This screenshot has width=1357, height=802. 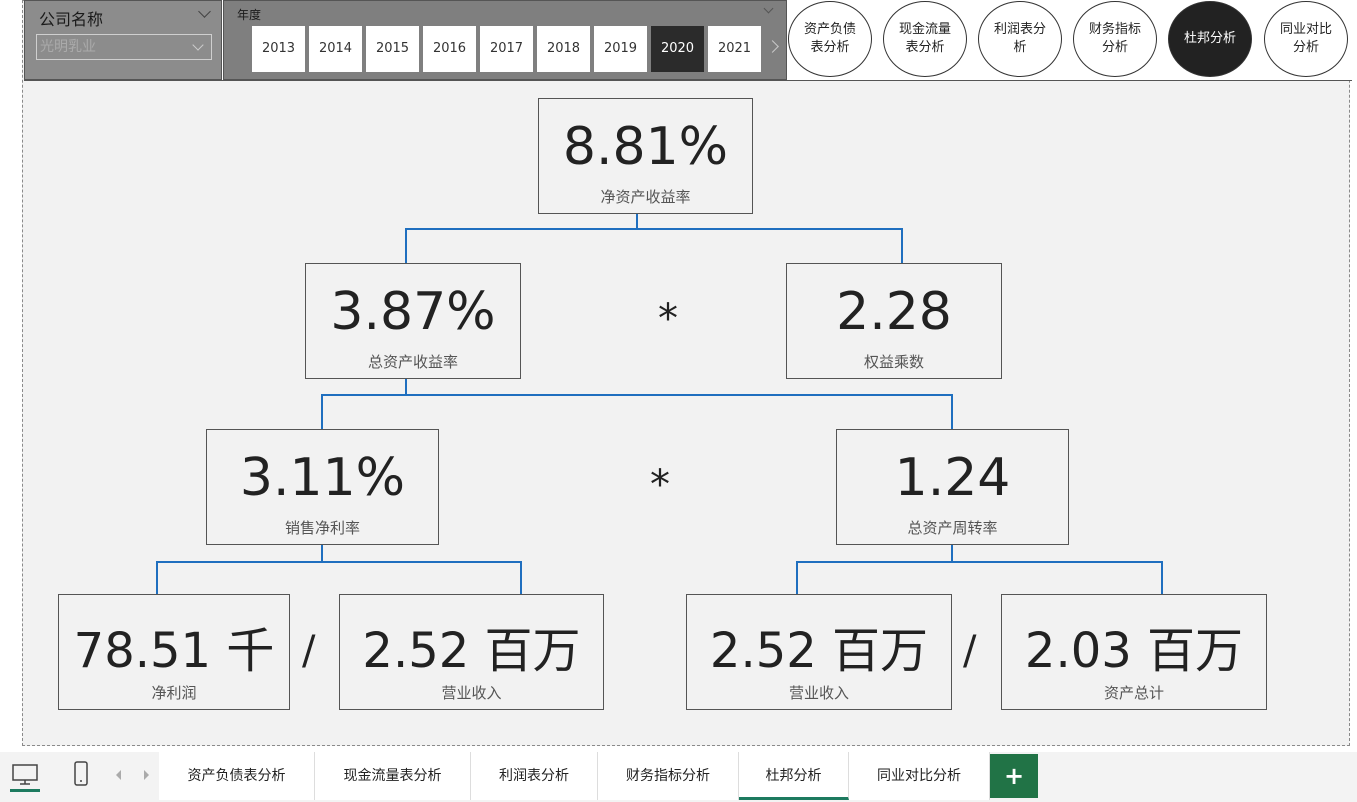 What do you see at coordinates (322, 478) in the screenshot?
I see `kpi-value: 3.11%` at bounding box center [322, 478].